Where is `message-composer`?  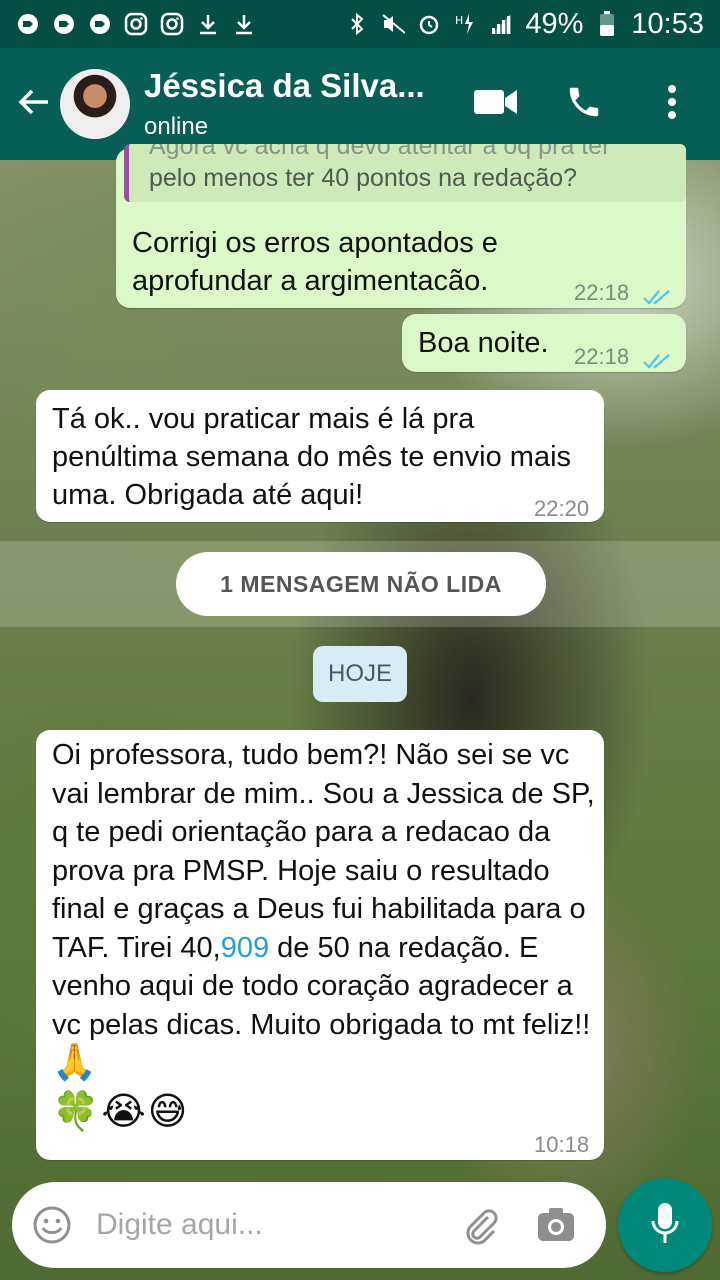 message-composer is located at coordinates (309, 1225).